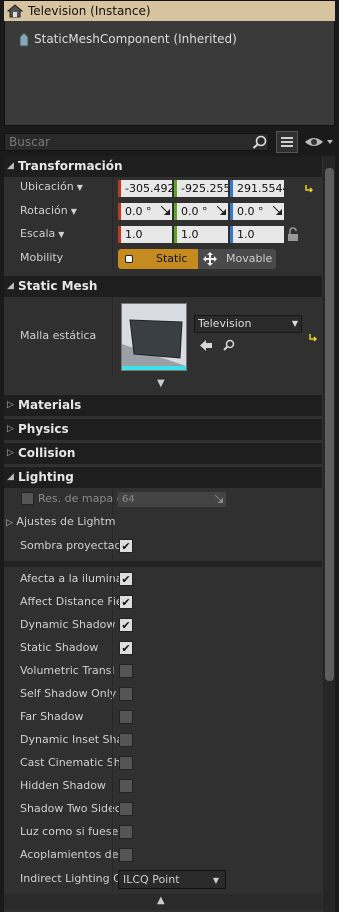  Describe the element at coordinates (257, 234) in the screenshot. I see `scale-z-field: 1.0` at that location.